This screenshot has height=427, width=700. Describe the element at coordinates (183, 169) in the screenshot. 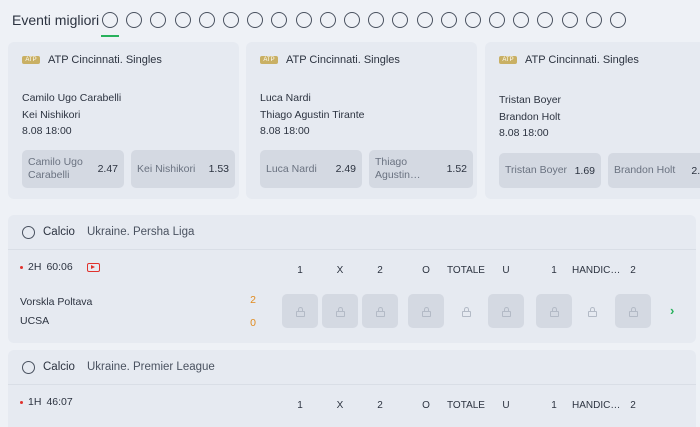

I see `odd-button-player-2: Kei Nishikori 1.53` at that location.